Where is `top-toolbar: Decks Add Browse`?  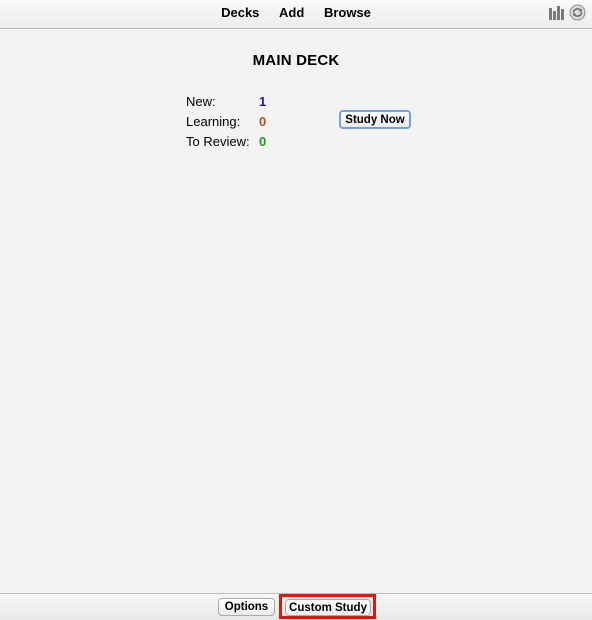
top-toolbar: Decks Add Browse is located at coordinates (296, 14).